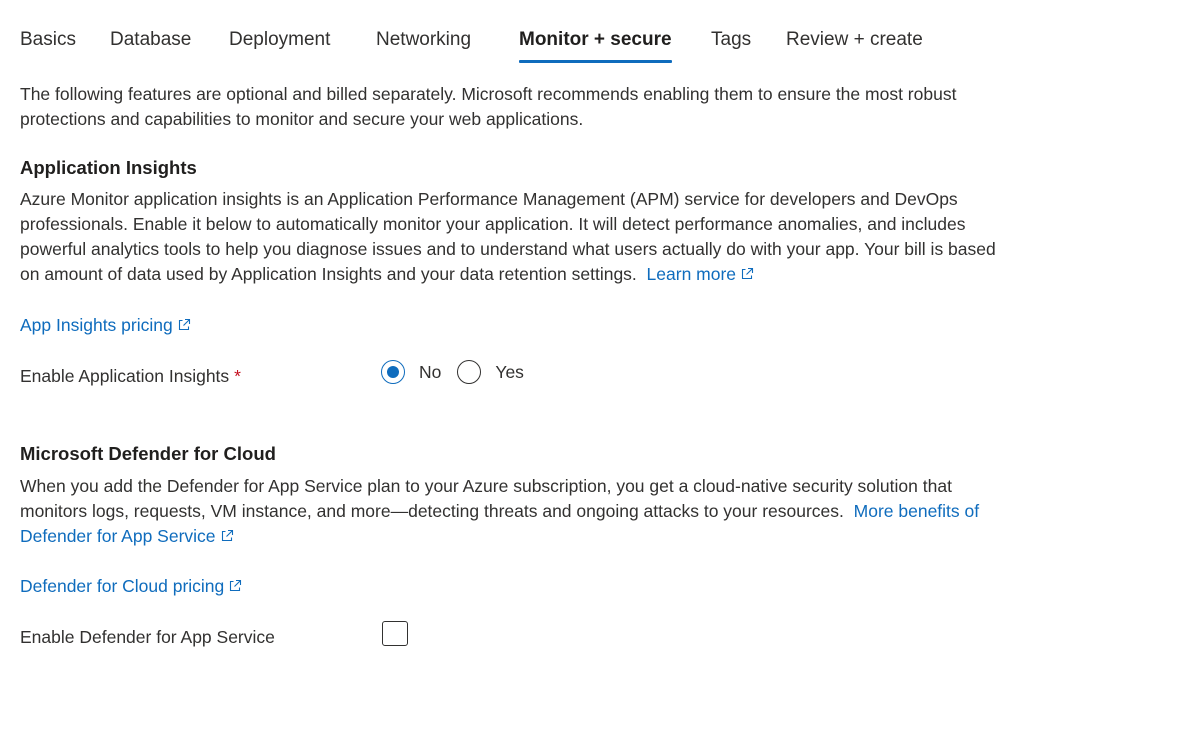 The height and width of the screenshot is (754, 1187). What do you see at coordinates (854, 40) in the screenshot?
I see `tab-review-create: Review + create` at bounding box center [854, 40].